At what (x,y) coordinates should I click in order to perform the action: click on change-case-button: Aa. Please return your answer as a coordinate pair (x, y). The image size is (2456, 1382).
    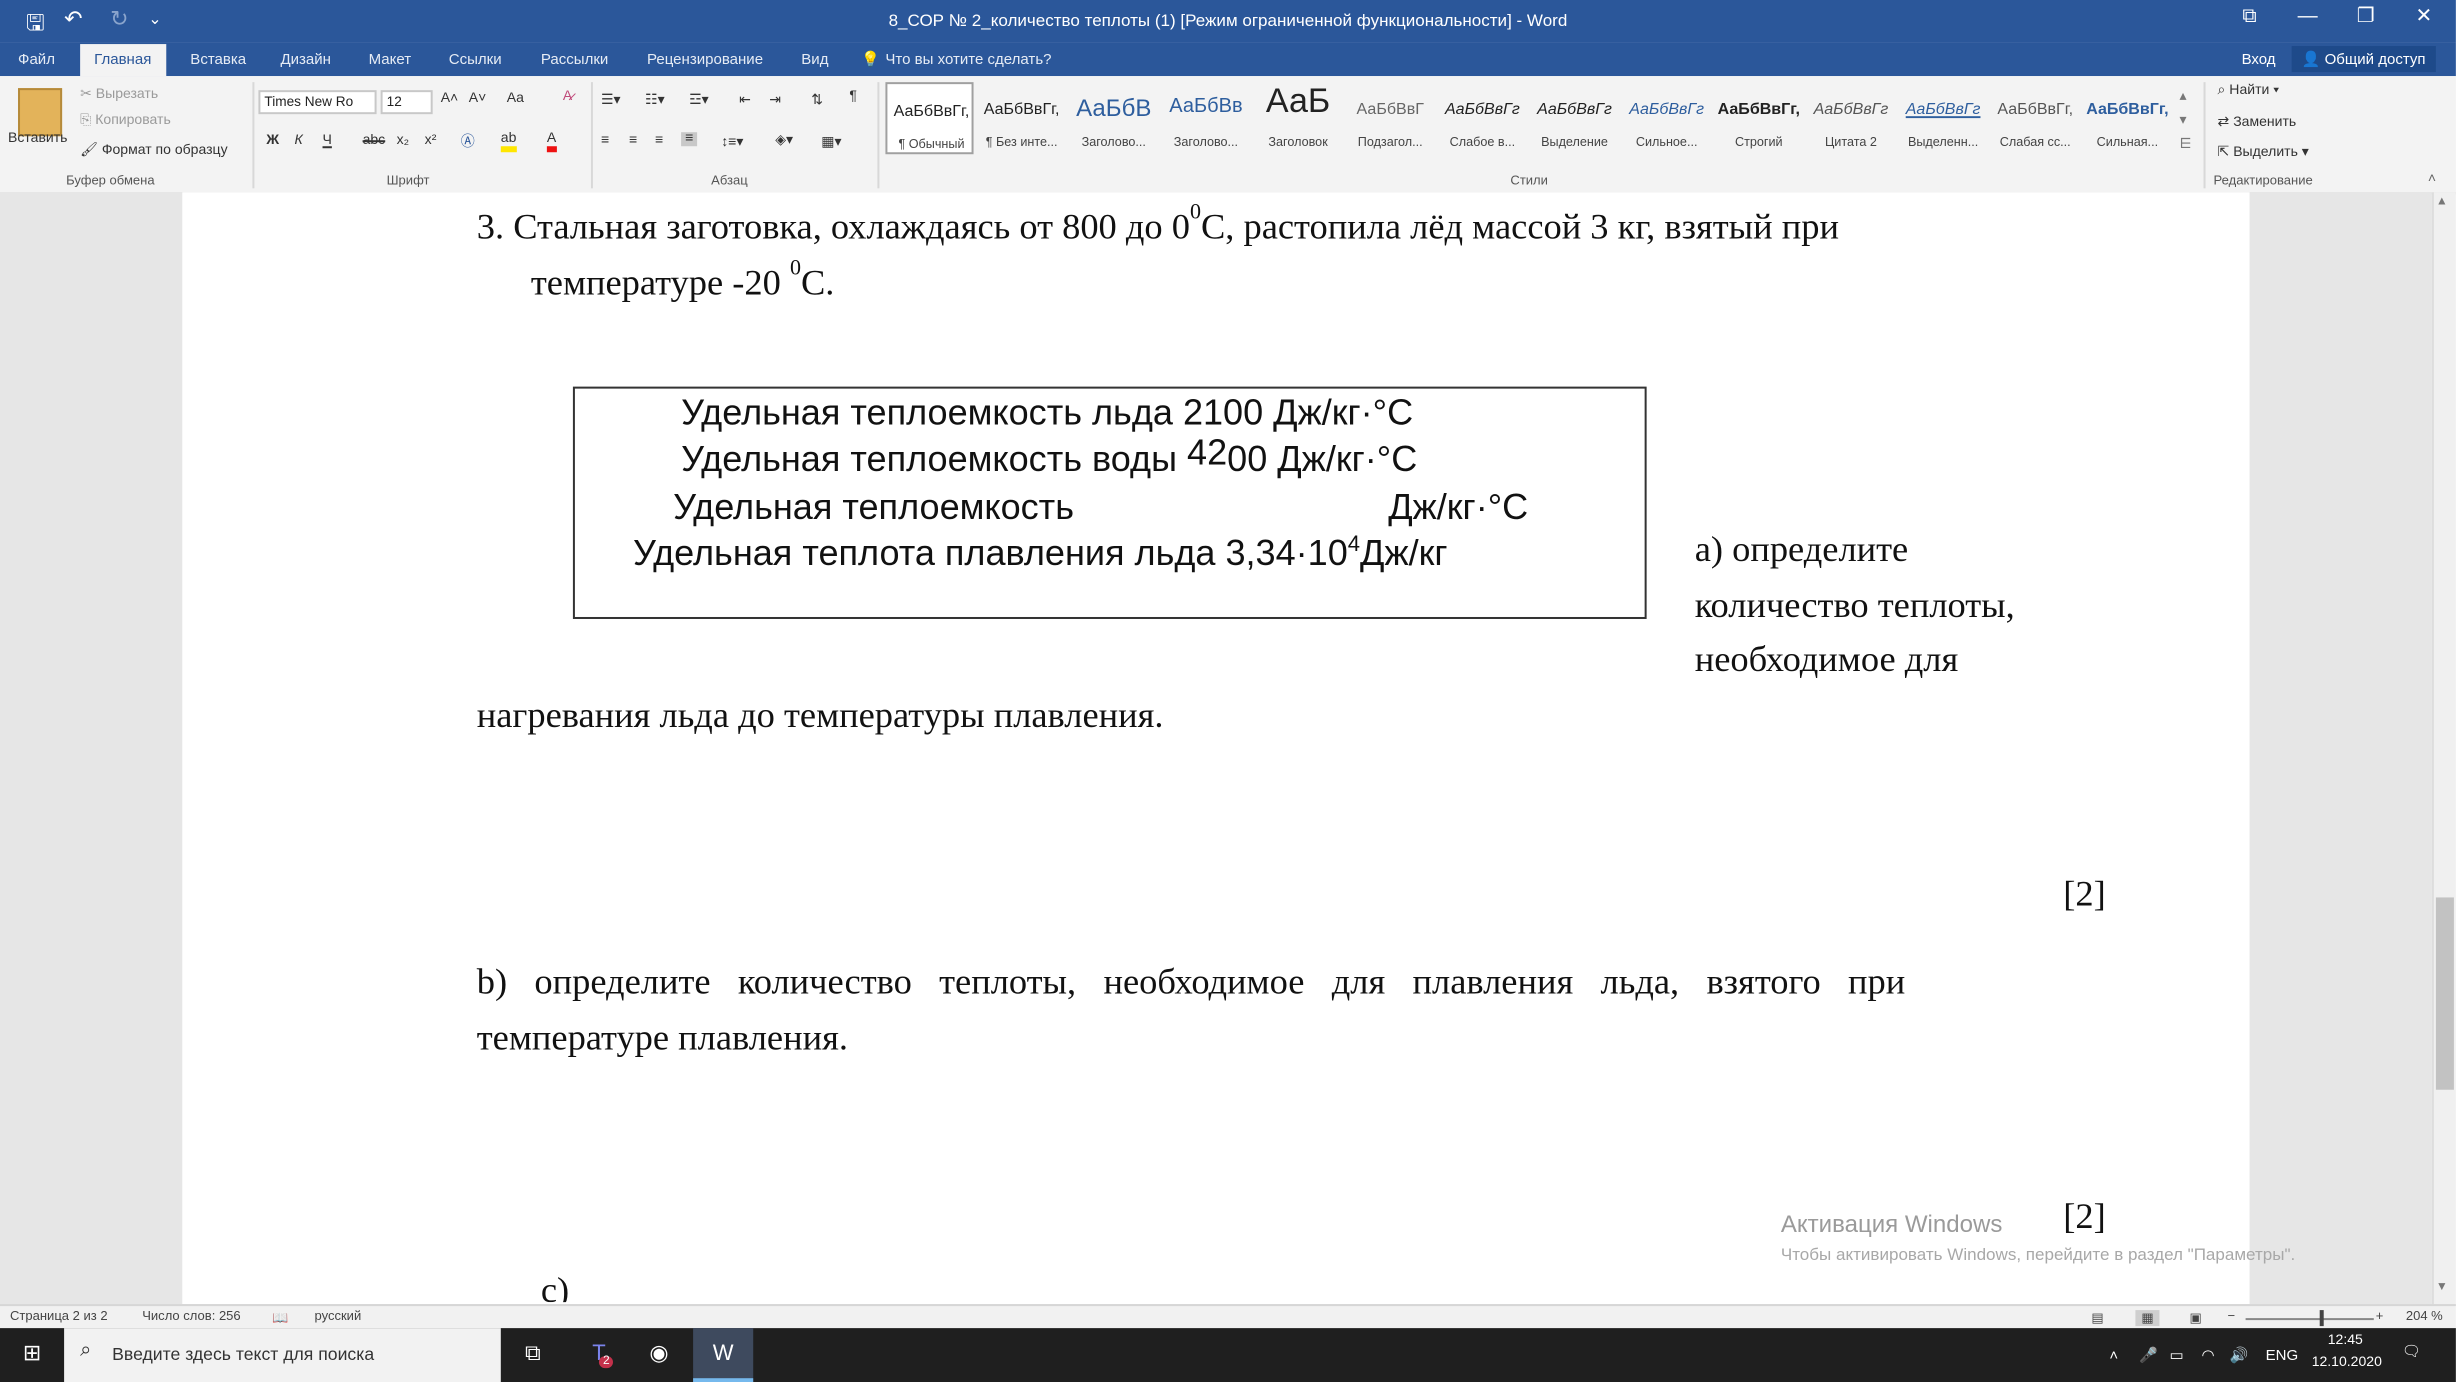
    Looking at the image, I should click on (515, 99).